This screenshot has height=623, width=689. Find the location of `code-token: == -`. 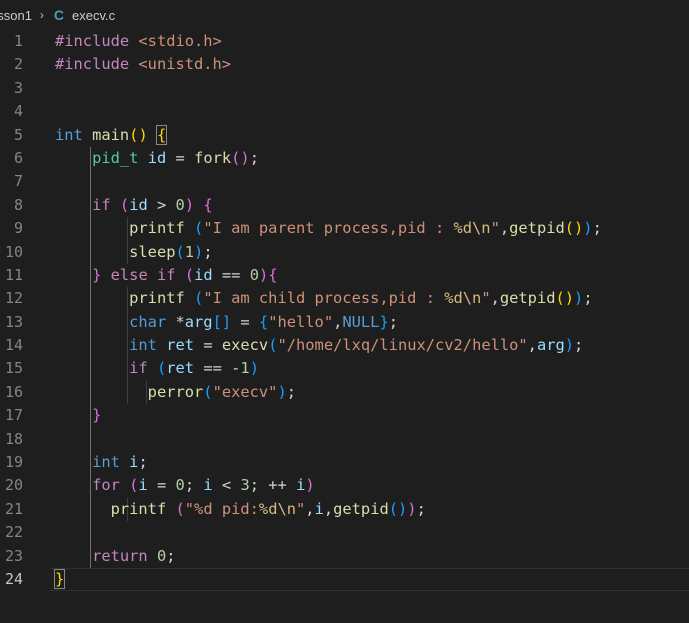

code-token: == - is located at coordinates (217, 368).